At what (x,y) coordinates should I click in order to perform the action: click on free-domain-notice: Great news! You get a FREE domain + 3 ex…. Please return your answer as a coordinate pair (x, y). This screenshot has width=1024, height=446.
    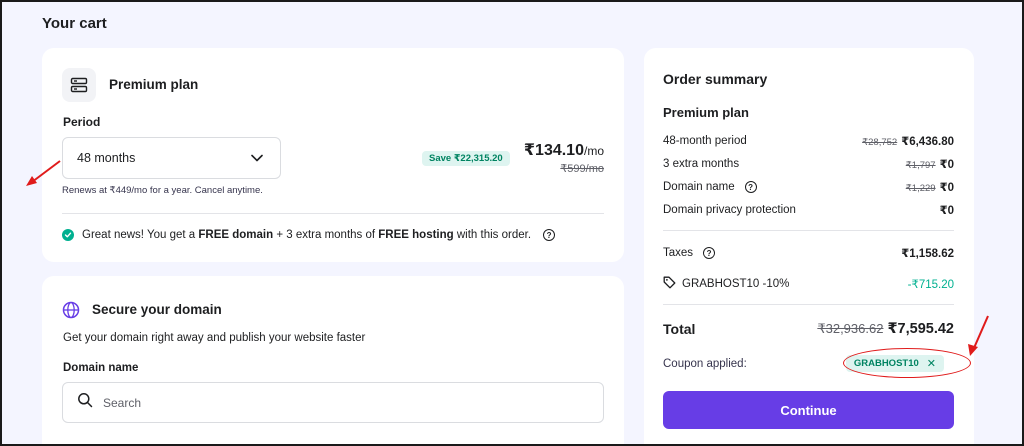
    Looking at the image, I should click on (309, 235).